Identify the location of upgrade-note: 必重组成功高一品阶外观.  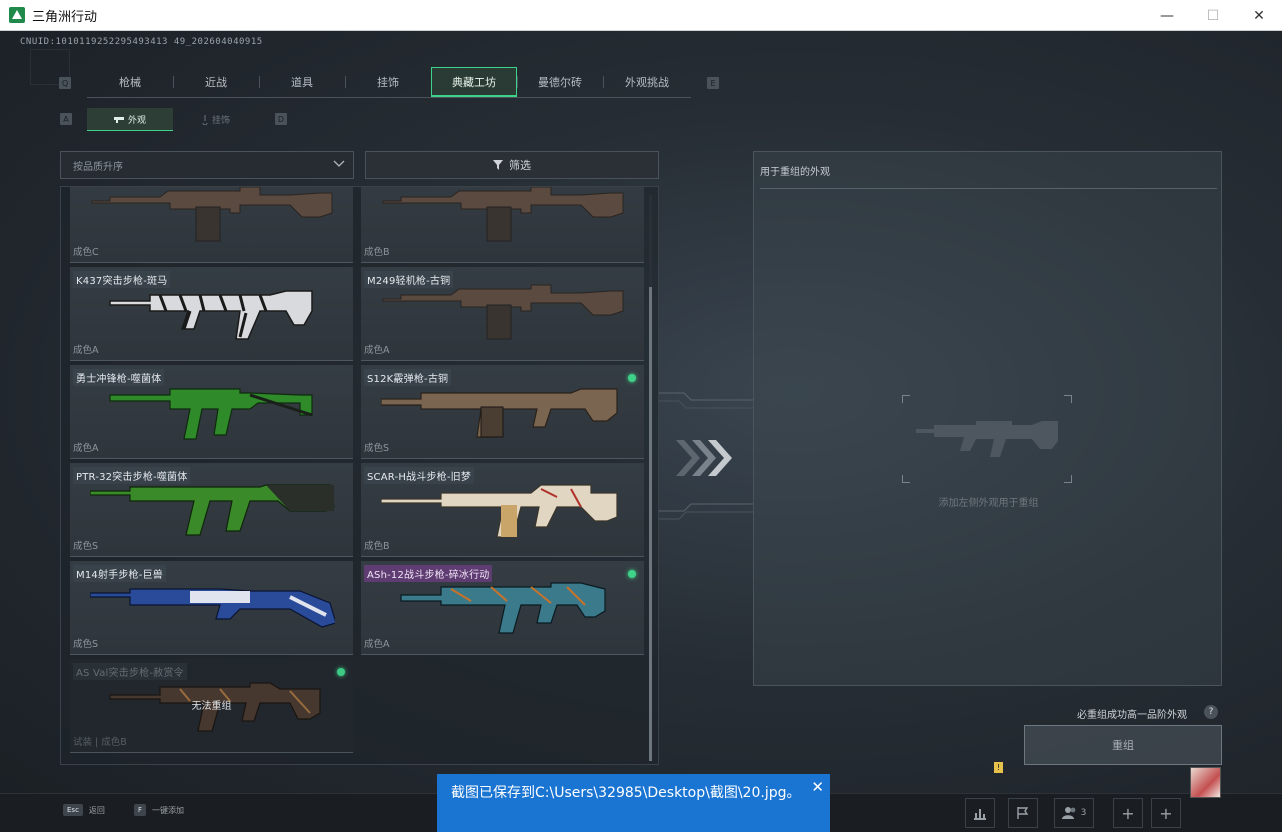
(1132, 715).